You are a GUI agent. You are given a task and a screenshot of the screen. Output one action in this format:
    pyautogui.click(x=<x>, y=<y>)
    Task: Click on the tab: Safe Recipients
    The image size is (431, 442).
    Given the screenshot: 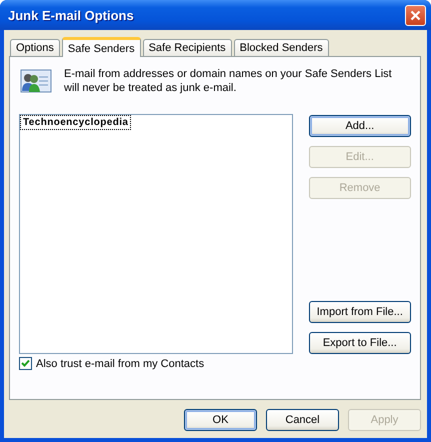 What is the action you would take?
    pyautogui.click(x=187, y=47)
    